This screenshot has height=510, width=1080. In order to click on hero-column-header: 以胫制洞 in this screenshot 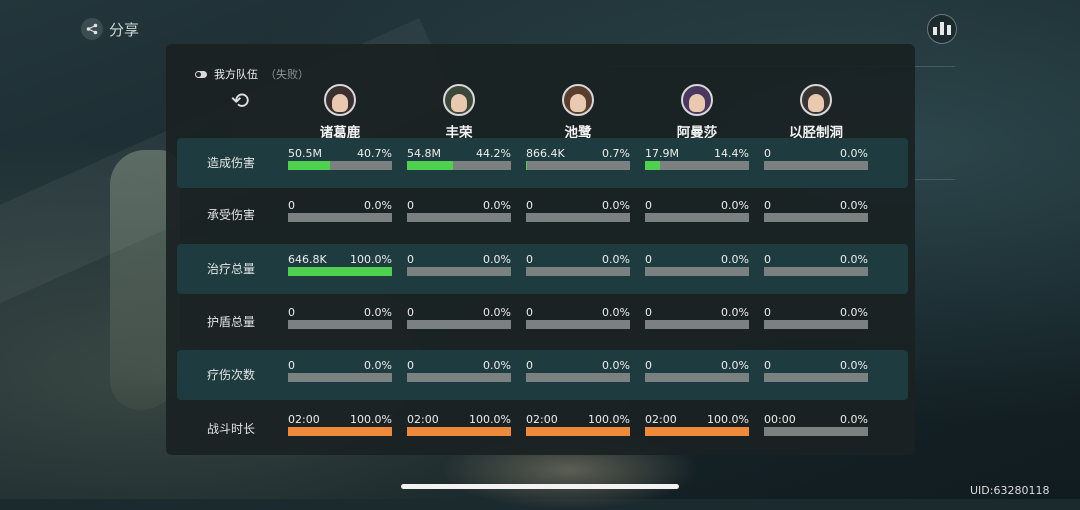, I will do `click(816, 112)`.